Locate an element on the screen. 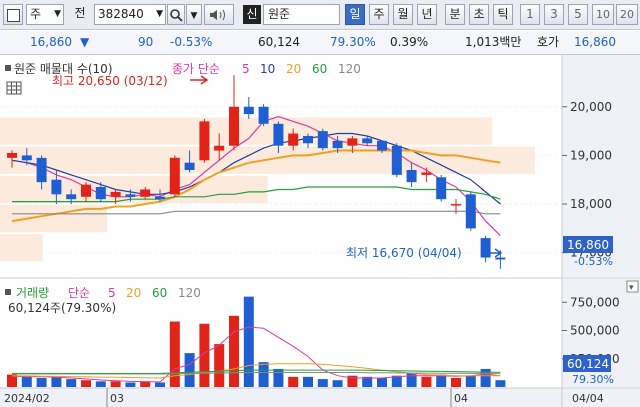  period-button-월: 월 is located at coordinates (403, 14).